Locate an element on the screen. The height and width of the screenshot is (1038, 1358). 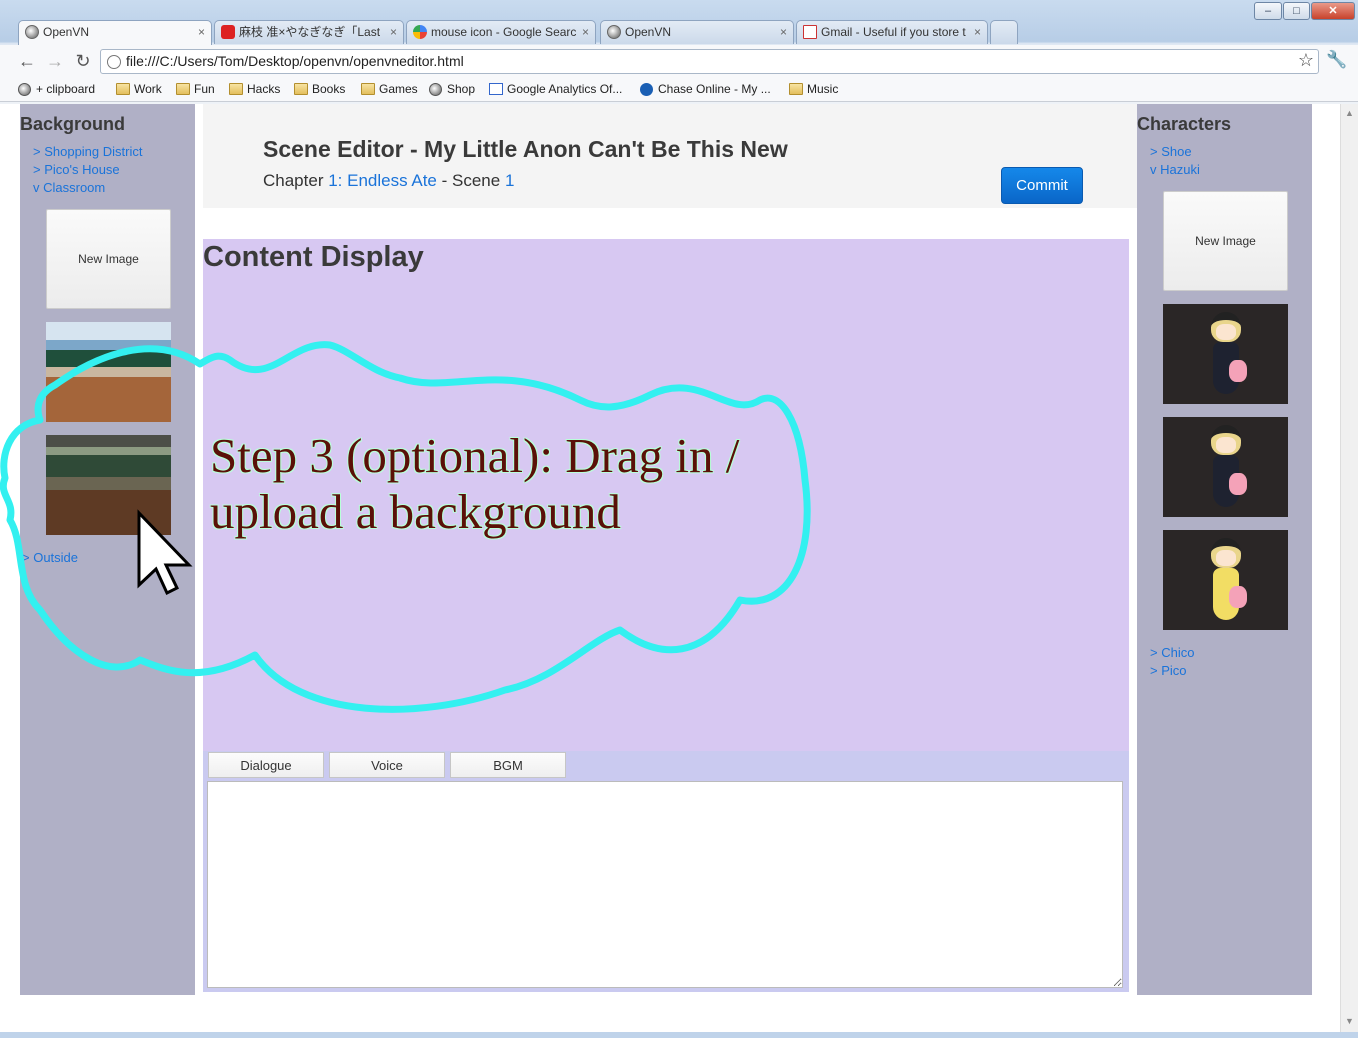
tab-google-search: mouse icon - Google Search × is located at coordinates (501, 32).